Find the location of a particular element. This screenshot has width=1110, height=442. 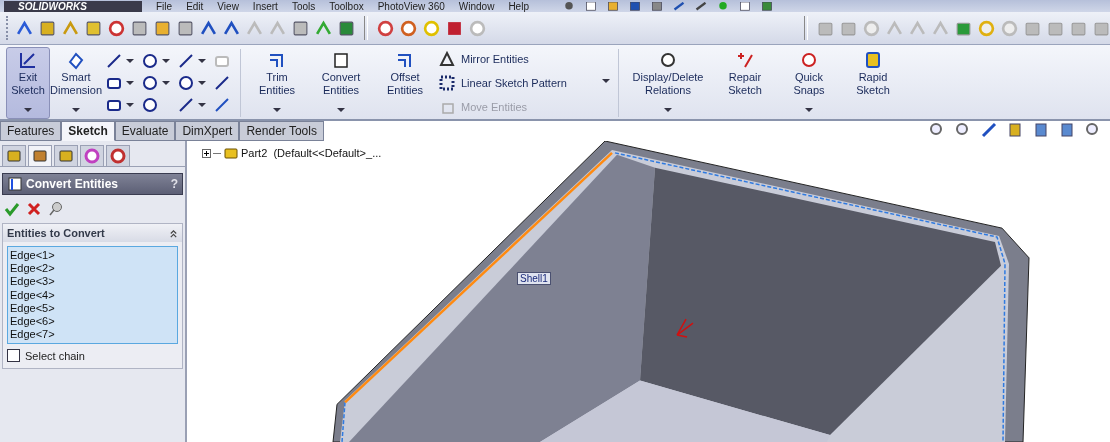

ribbon-tab: DimXpert is located at coordinates (207, 131).